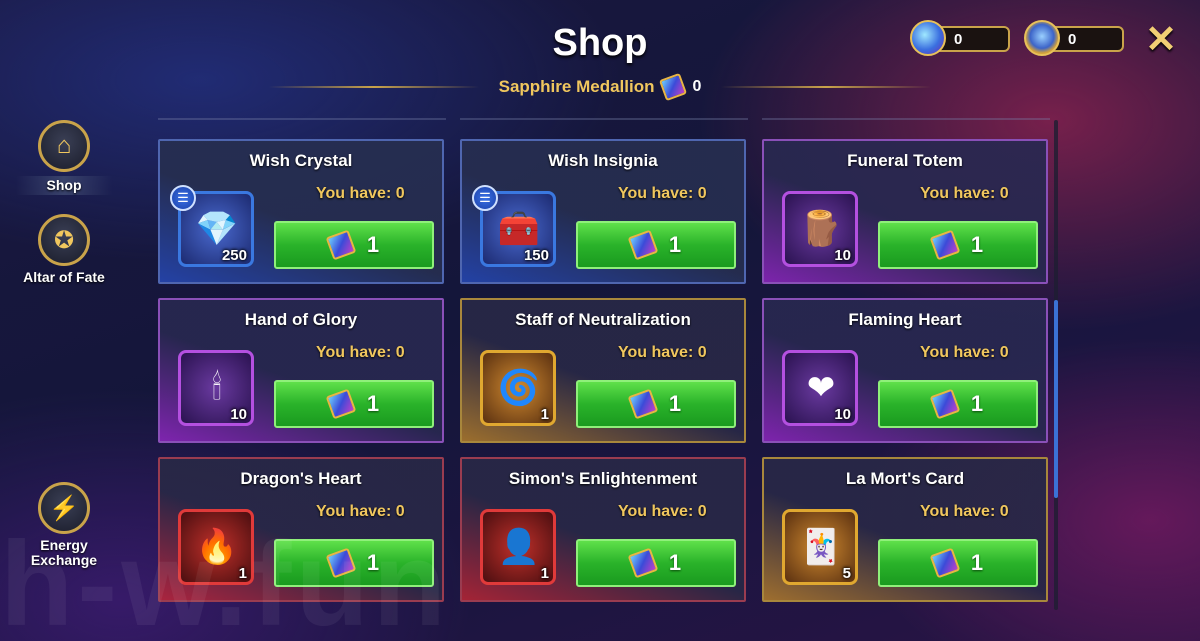  What do you see at coordinates (234, 255) in the screenshot?
I see `item-quantity: 250` at bounding box center [234, 255].